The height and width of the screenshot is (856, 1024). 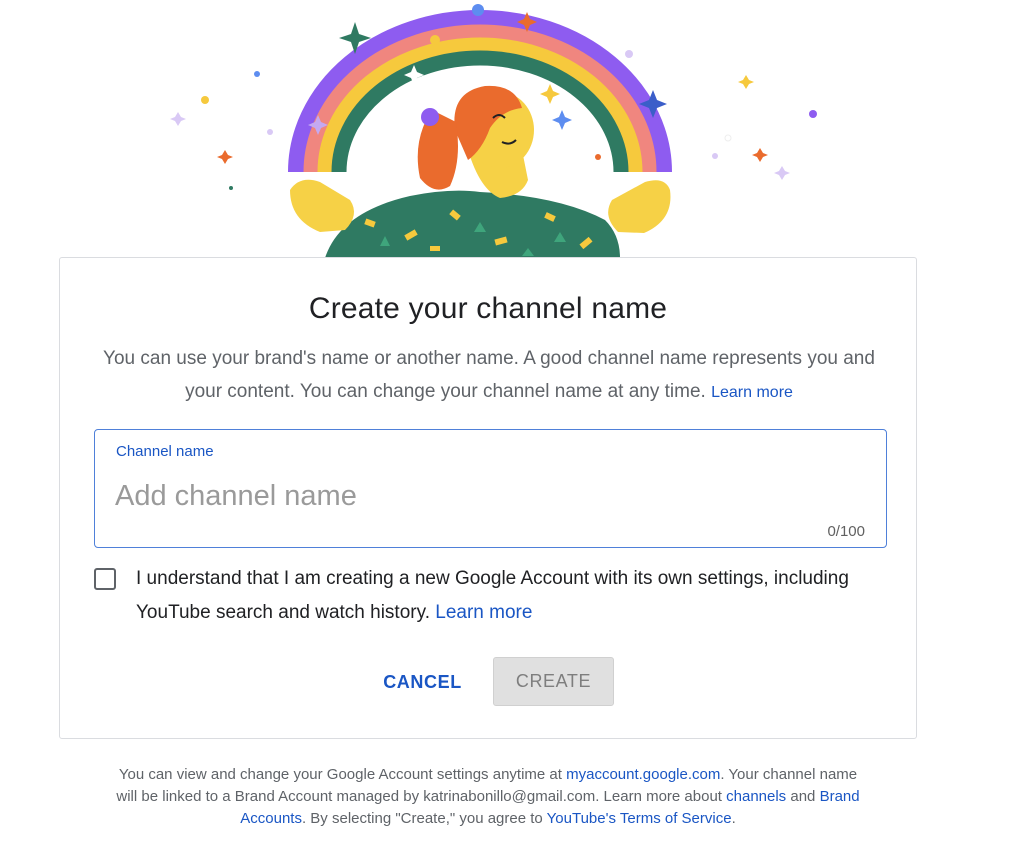 What do you see at coordinates (752, 392) in the screenshot?
I see `learn-more-link: Learn more` at bounding box center [752, 392].